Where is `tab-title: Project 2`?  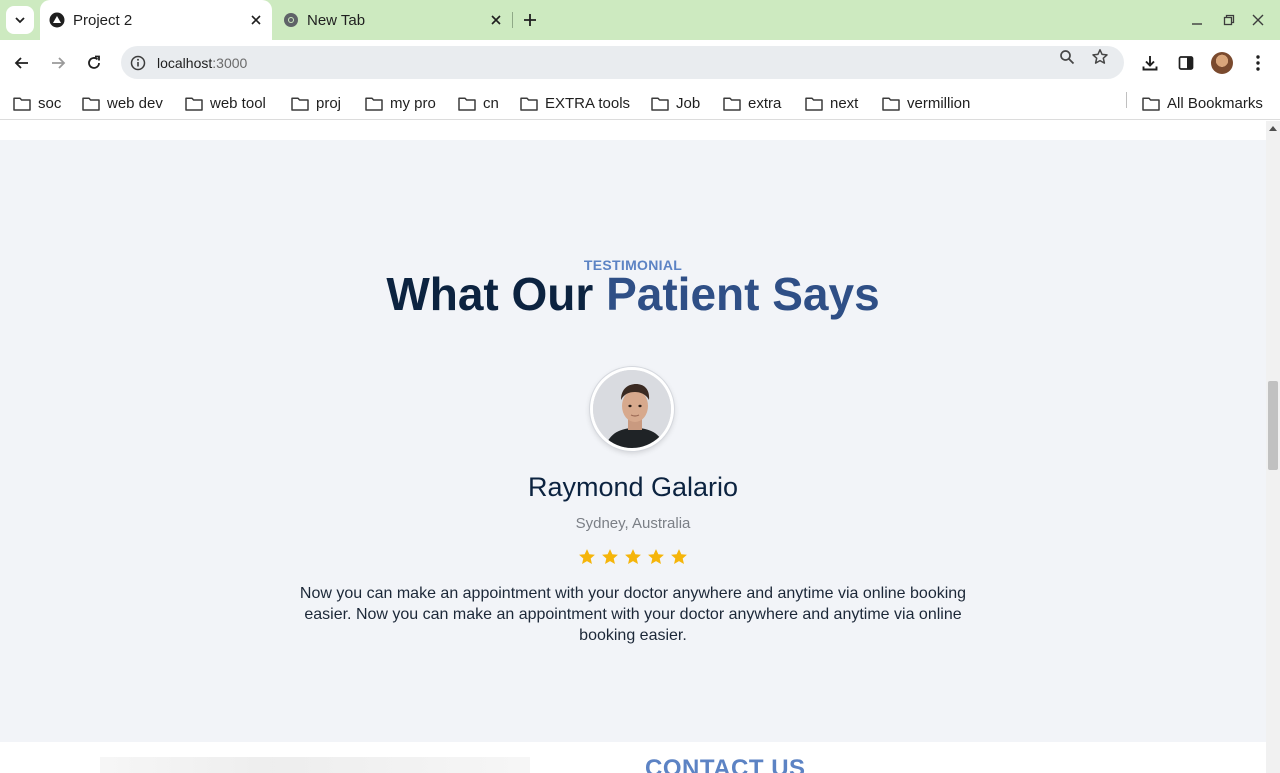
tab-title: Project 2 is located at coordinates (103, 20).